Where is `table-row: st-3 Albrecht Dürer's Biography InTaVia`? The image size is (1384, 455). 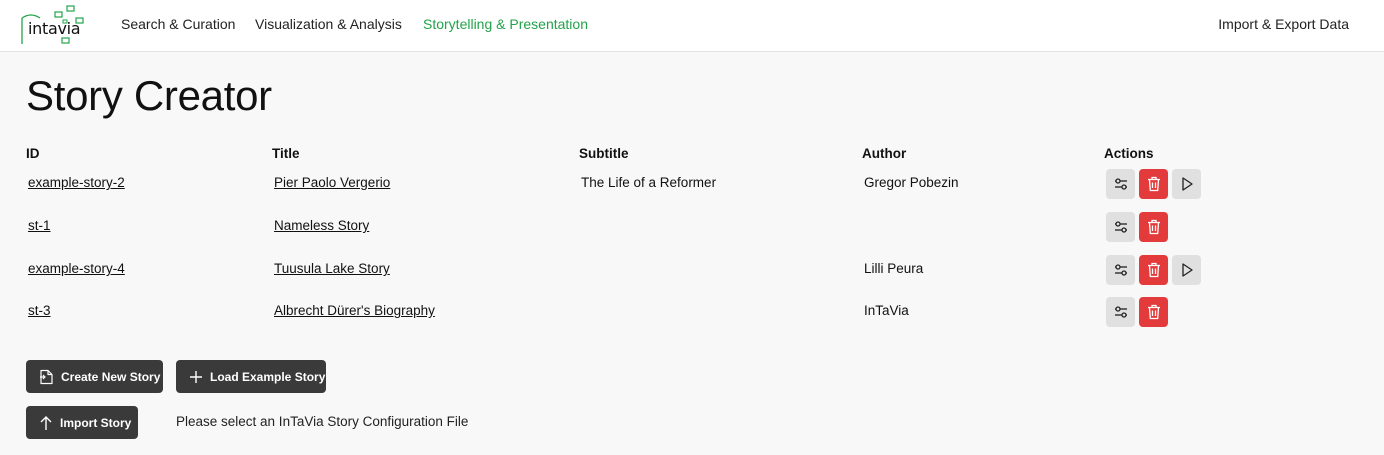 table-row: st-3 Albrecht Dürer's Biography InTaVia is located at coordinates (692, 318).